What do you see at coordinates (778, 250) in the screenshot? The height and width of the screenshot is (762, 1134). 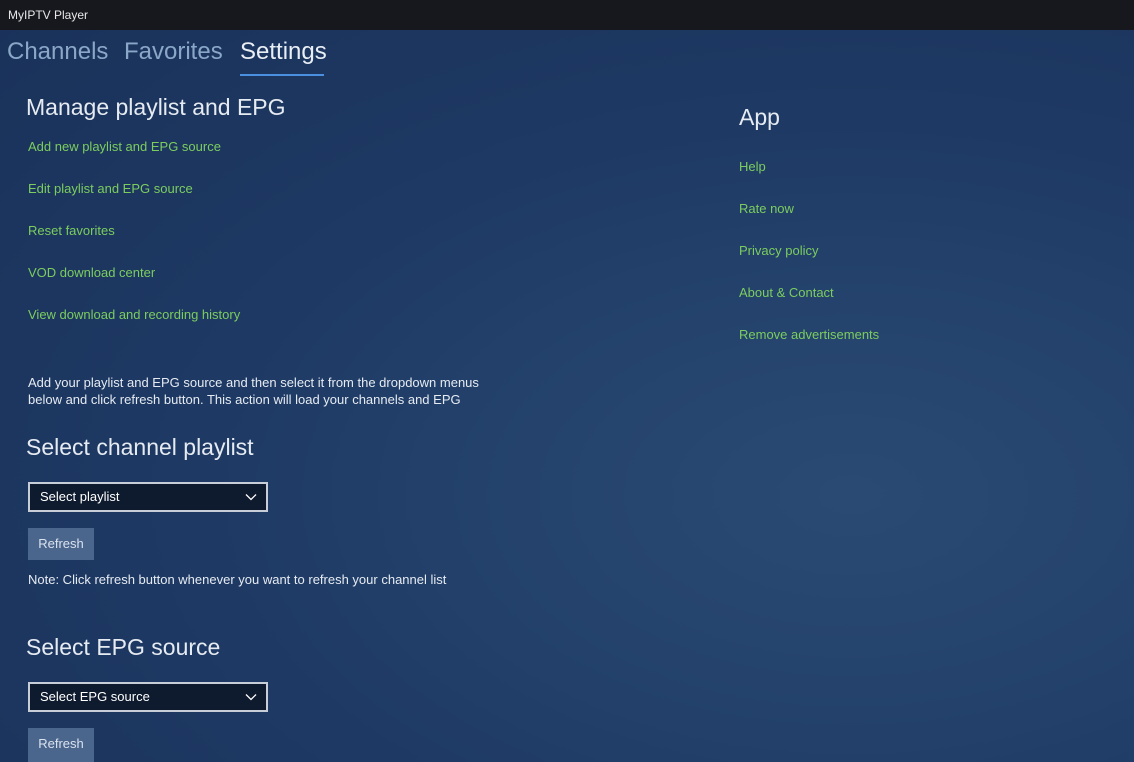 I see `privacy-policy-link: Privacy policy` at bounding box center [778, 250].